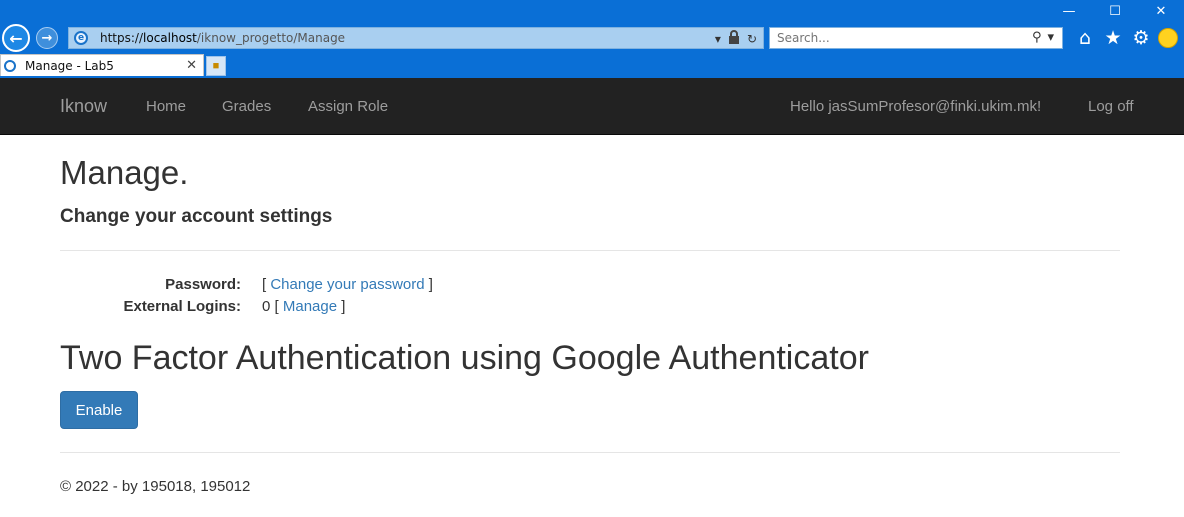 The width and height of the screenshot is (1184, 517). Describe the element at coordinates (1168, 38) in the screenshot. I see `smiley-icon` at that location.